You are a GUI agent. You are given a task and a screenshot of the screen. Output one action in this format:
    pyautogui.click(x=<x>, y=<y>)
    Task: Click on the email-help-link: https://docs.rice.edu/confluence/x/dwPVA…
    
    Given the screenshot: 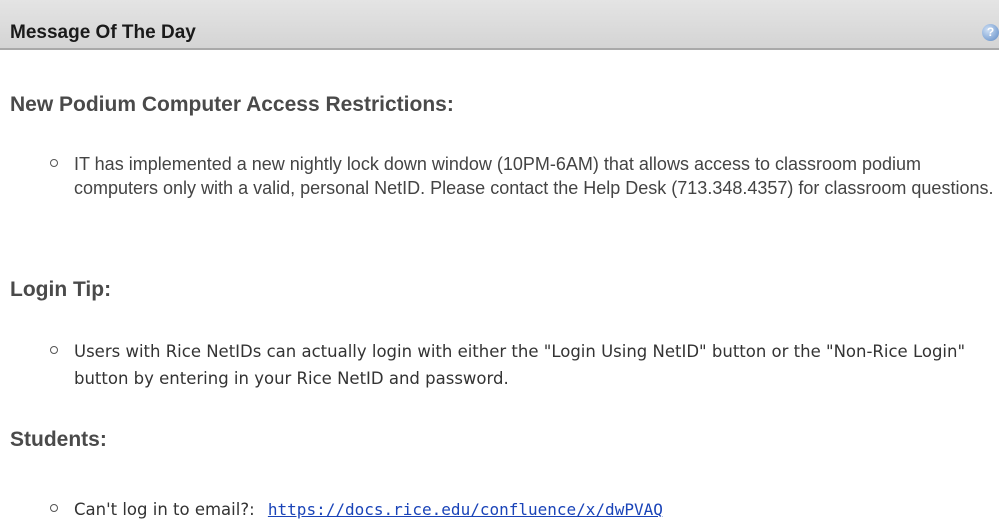 What is the action you would take?
    pyautogui.click(x=465, y=509)
    